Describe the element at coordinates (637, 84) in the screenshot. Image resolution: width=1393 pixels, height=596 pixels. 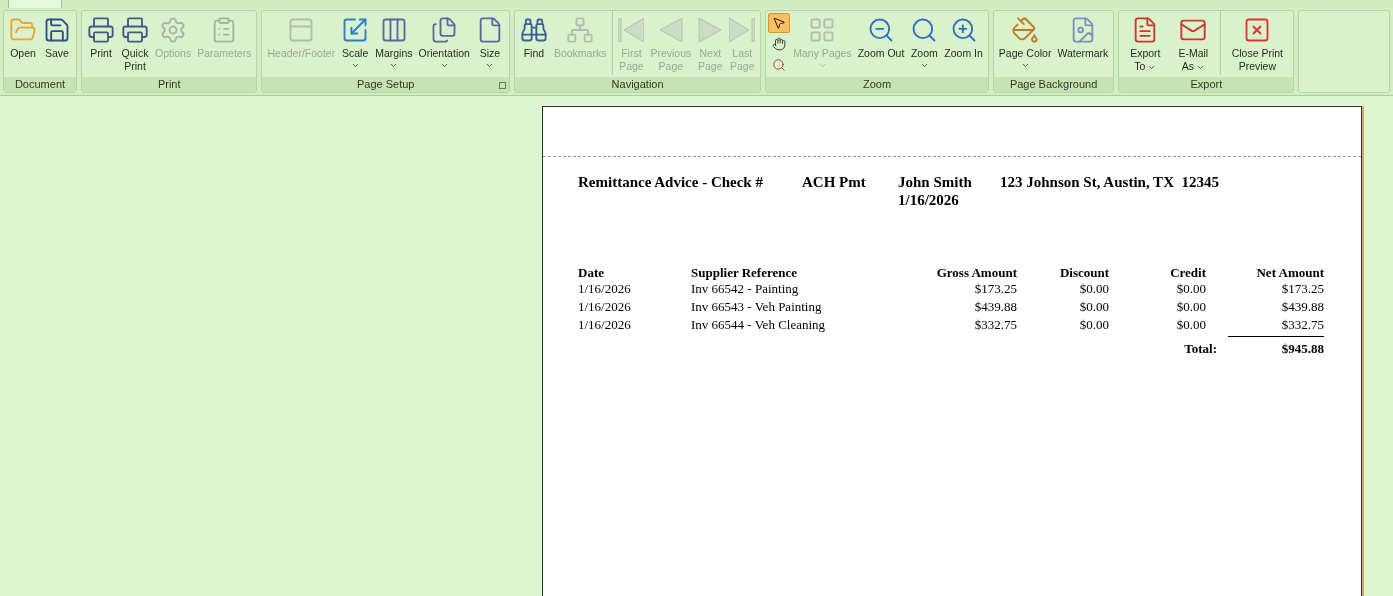
I see `group-label: Navigation` at that location.